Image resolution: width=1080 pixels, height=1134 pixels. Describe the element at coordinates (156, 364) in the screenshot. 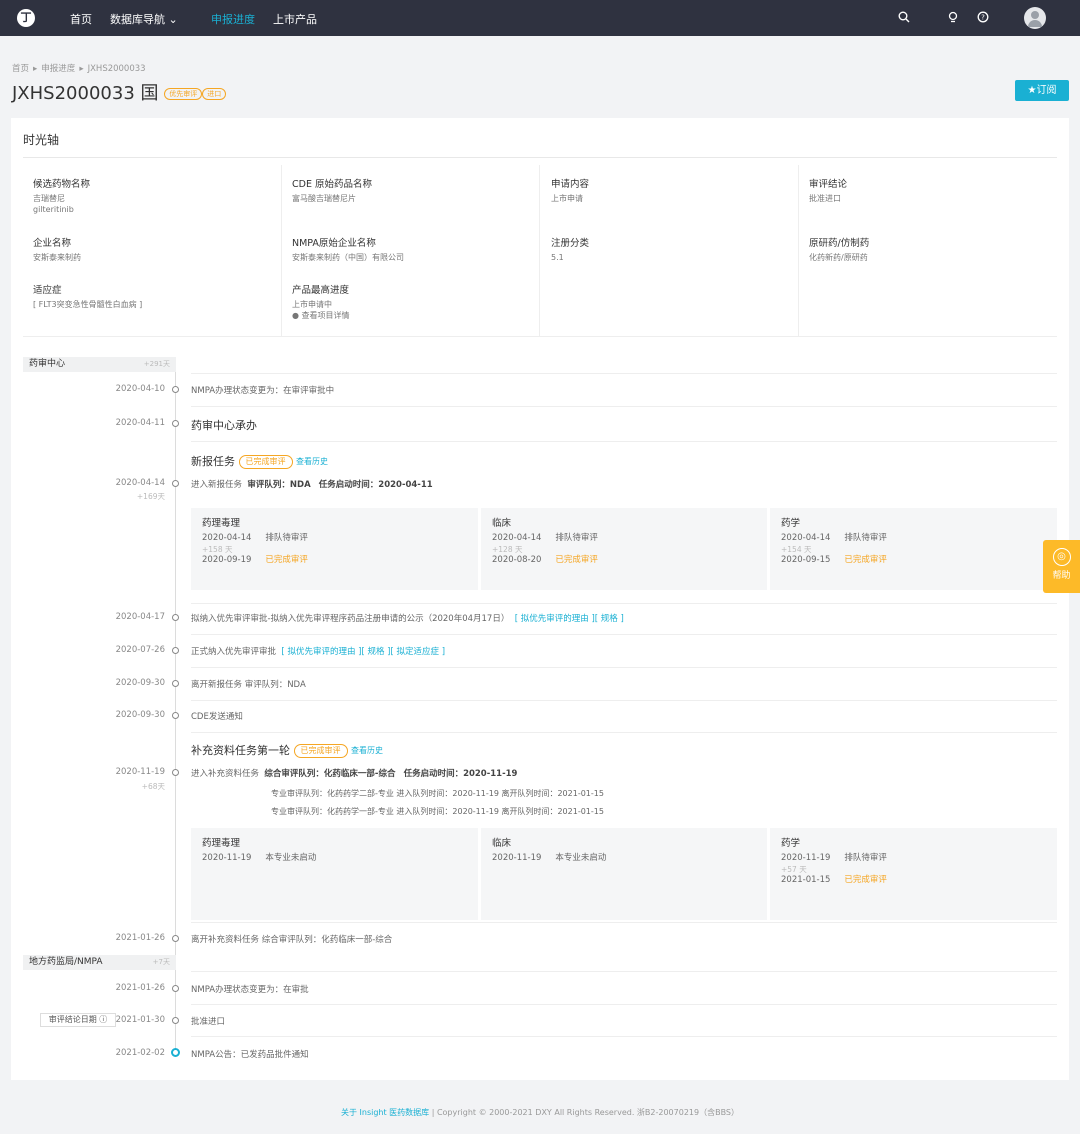

I see `section-days: +291天` at that location.